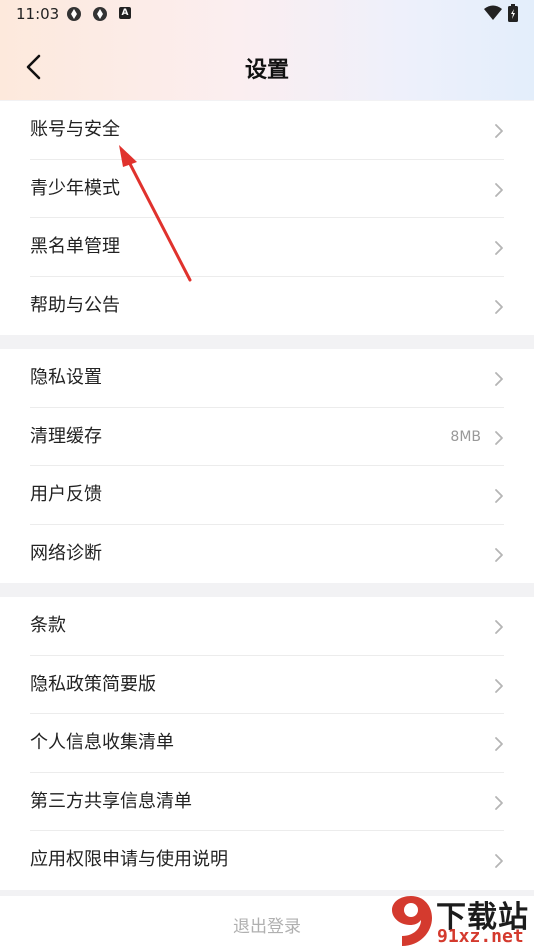  Describe the element at coordinates (66, 436) in the screenshot. I see `settings-item-label: 清理缓存` at that location.